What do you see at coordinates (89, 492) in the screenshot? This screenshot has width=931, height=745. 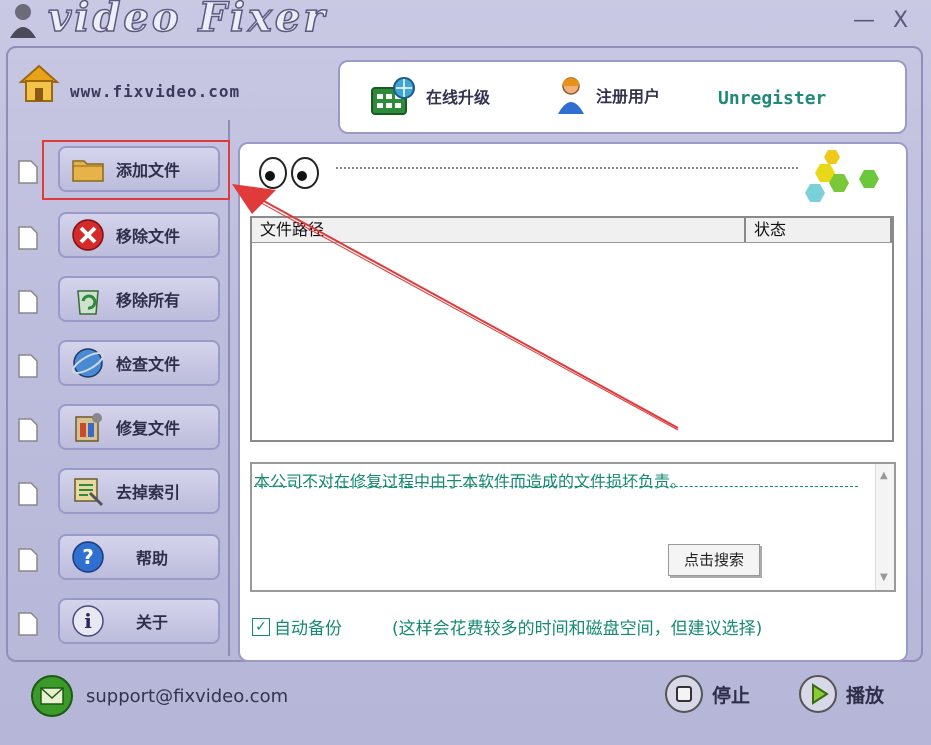 I see `index-icon` at bounding box center [89, 492].